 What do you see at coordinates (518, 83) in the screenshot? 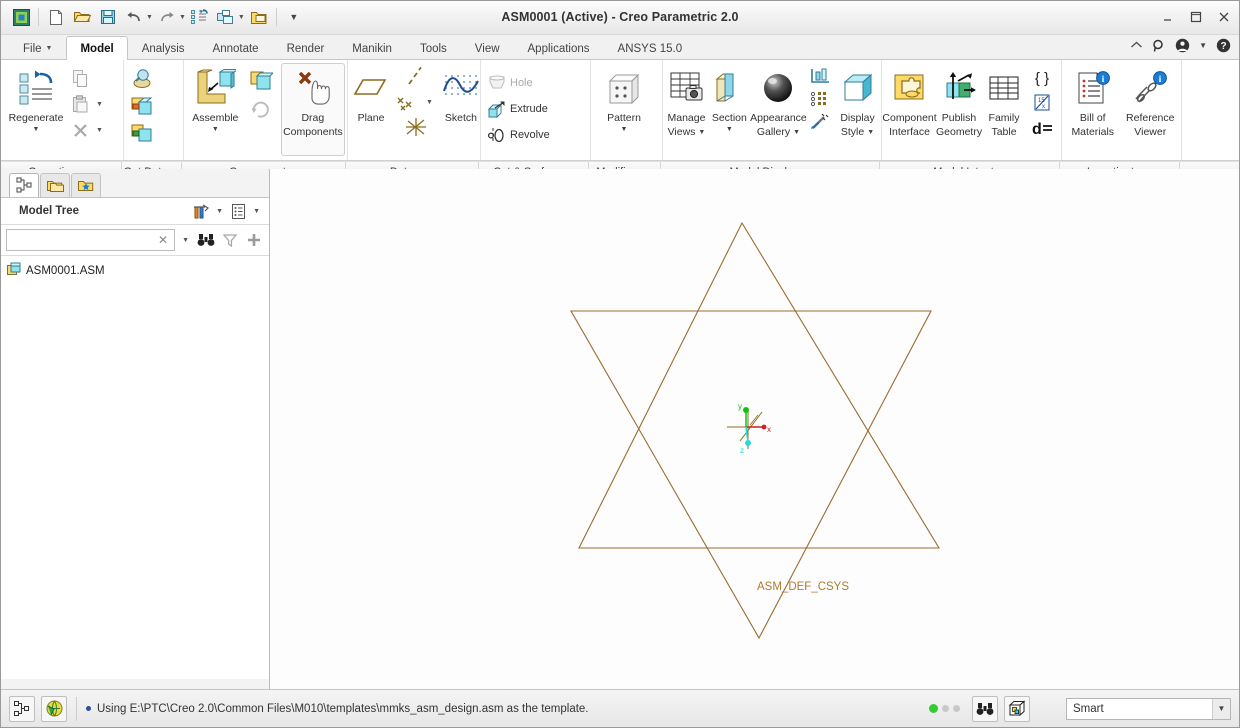
I see `hole-button: Hole` at bounding box center [518, 83].